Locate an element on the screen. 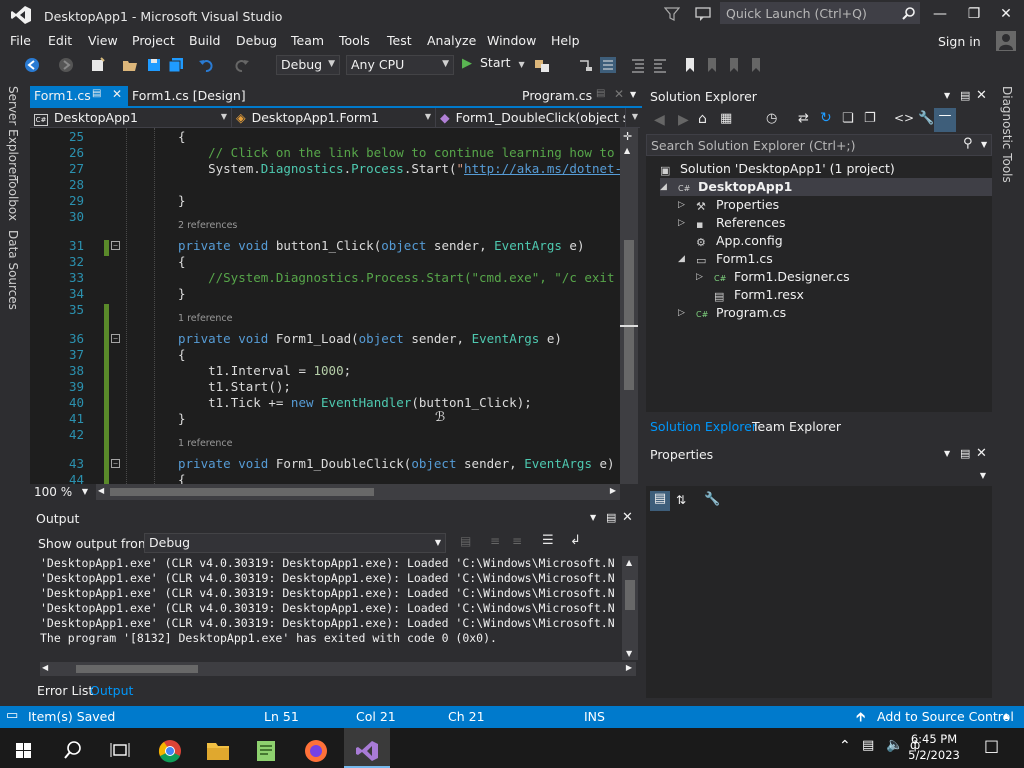 The height and width of the screenshot is (768, 1024). comment-lines-icon is located at coordinates (638, 65).